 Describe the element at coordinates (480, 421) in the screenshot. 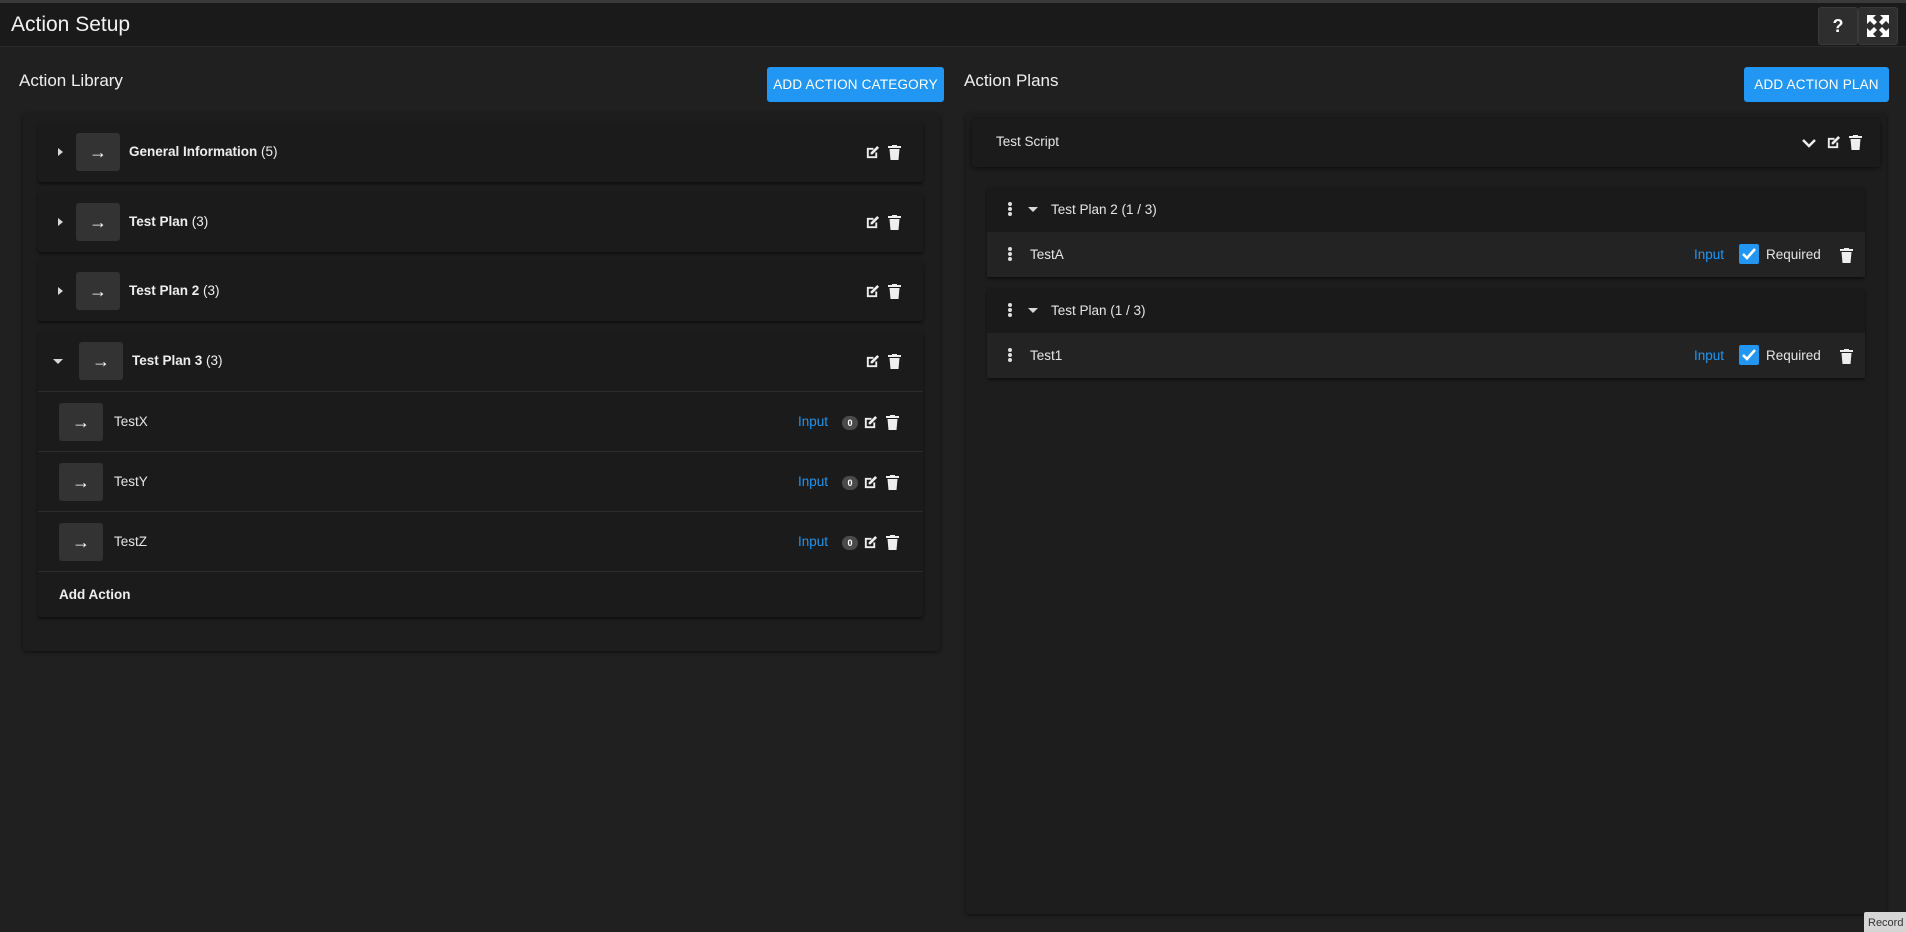

I see `action-row: → TestX Input 0` at that location.